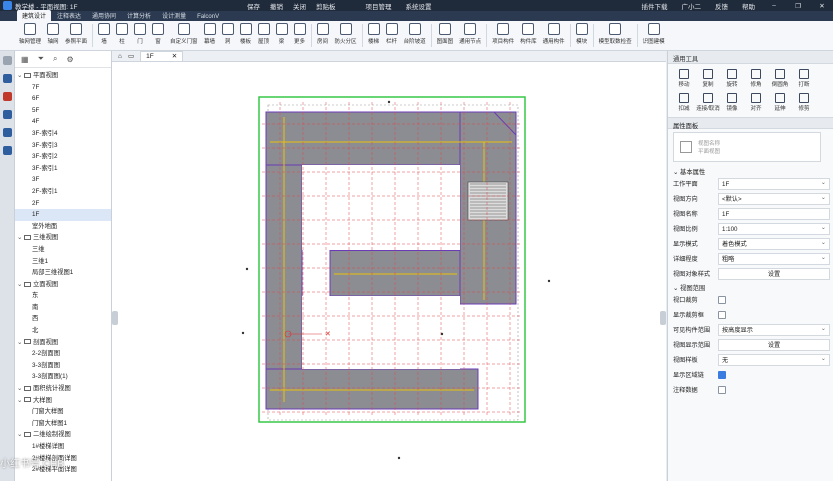 Image resolution: width=833 pixels, height=481 pixels. I want to click on tree-item: 三维, so click(63, 250).